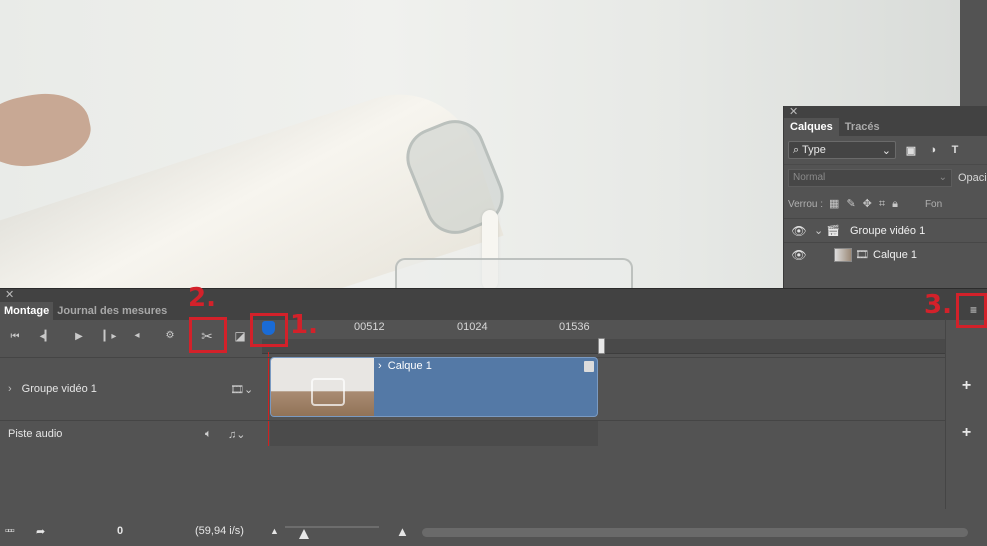 This screenshot has width=987, height=546. Describe the element at coordinates (809, 177) in the screenshot. I see `blend-mode-value: Normal` at that location.